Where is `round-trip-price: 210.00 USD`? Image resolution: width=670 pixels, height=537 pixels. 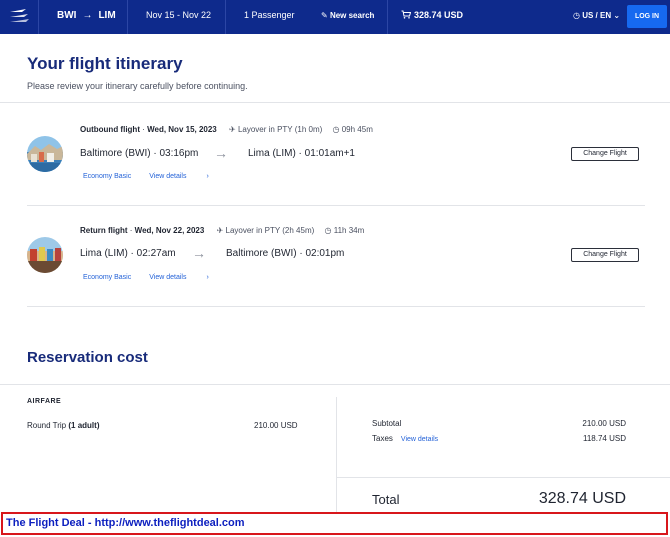
round-trip-price: 210.00 USD is located at coordinates (276, 425).